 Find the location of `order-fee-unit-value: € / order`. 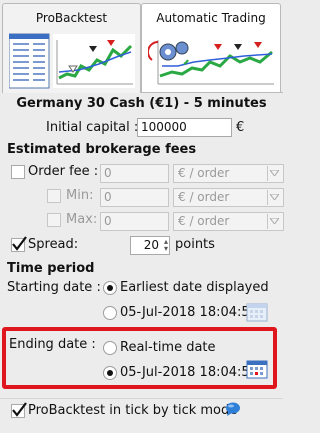

order-fee-unit-value: € / order is located at coordinates (204, 173).